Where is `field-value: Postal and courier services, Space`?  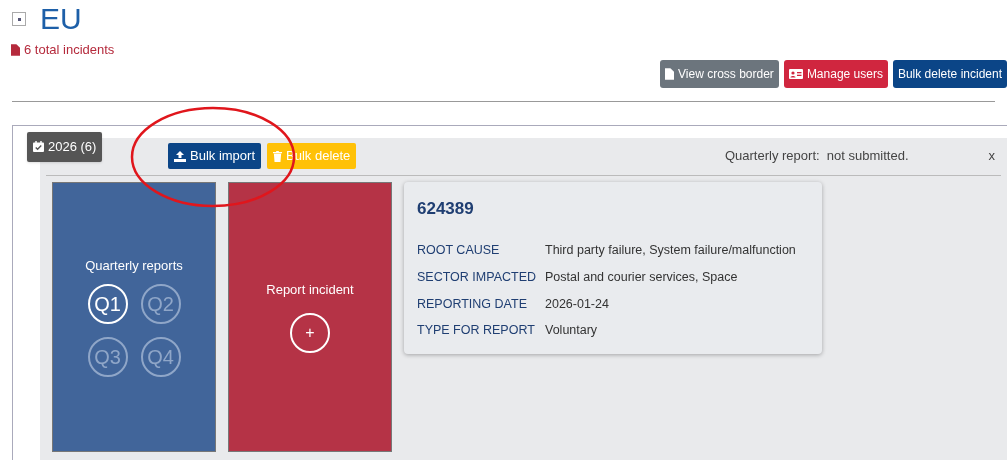
field-value: Postal and courier services, Space is located at coordinates (642, 277).